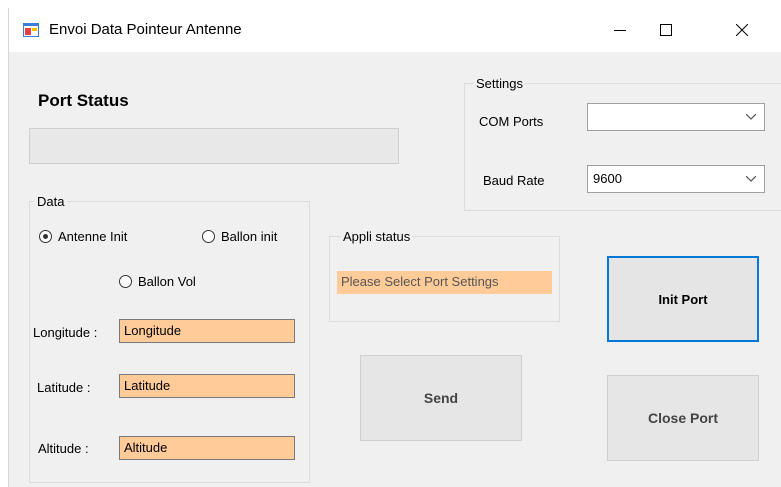  I want to click on close-button, so click(742, 30).